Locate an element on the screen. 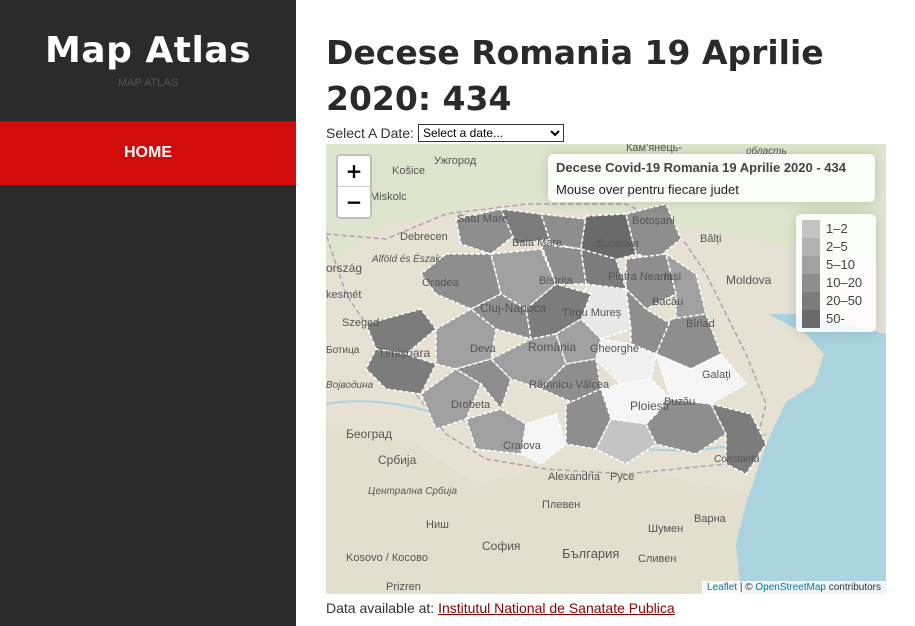 This screenshot has height=626, width=915. label-balti: Bălți is located at coordinates (710, 239).